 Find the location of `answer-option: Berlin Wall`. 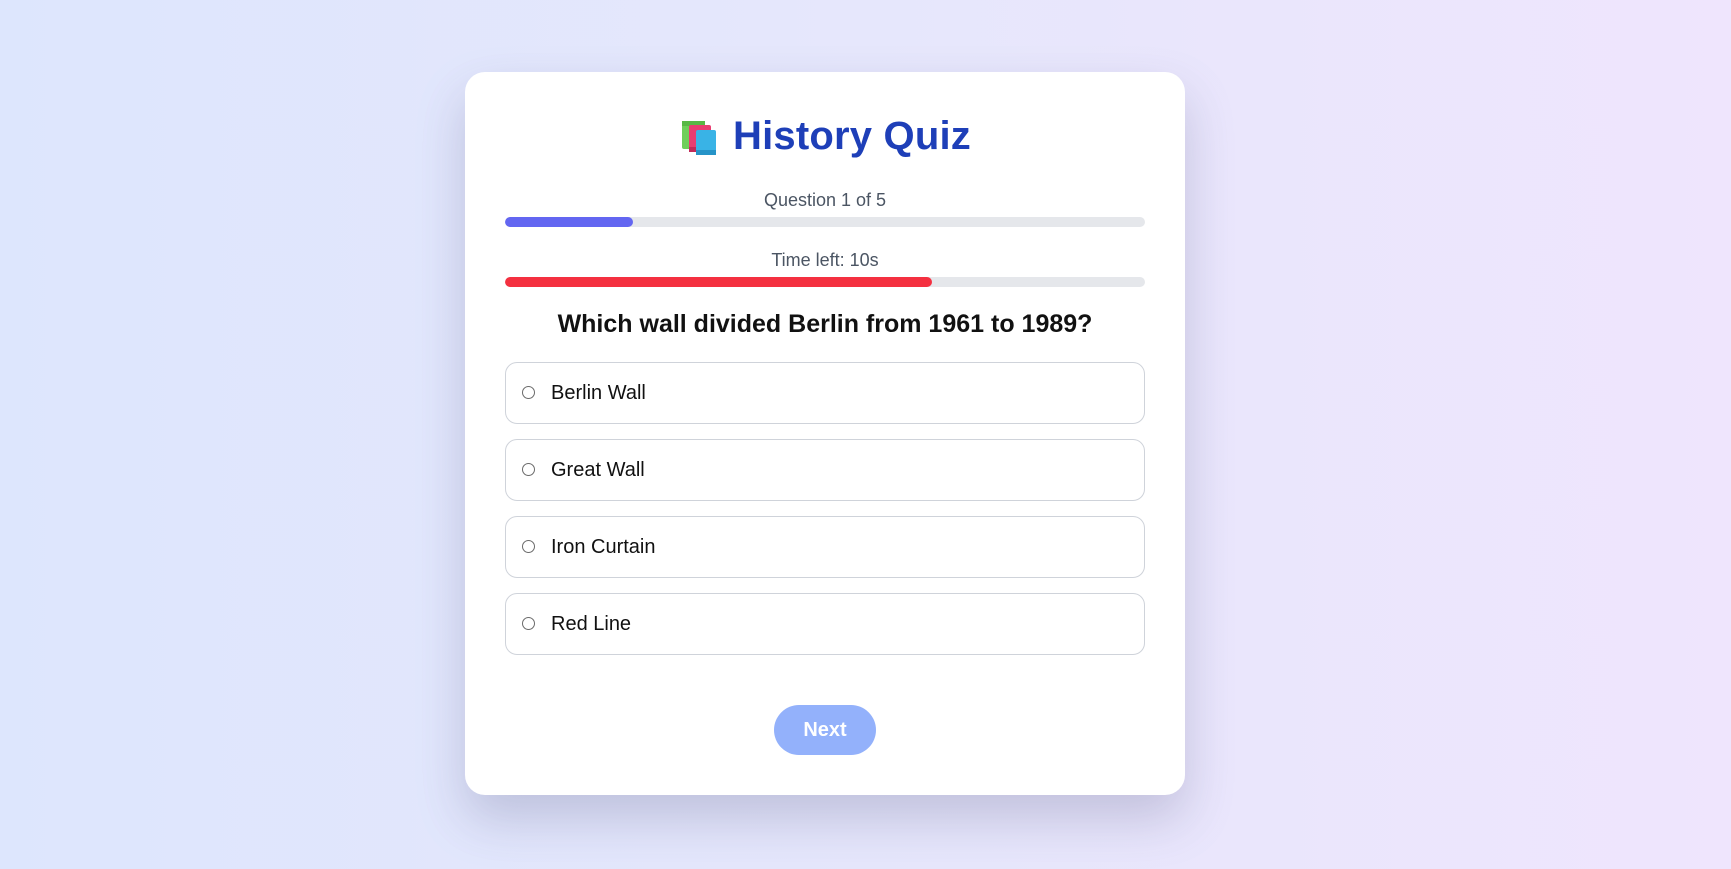

answer-option: Berlin Wall is located at coordinates (825, 393).